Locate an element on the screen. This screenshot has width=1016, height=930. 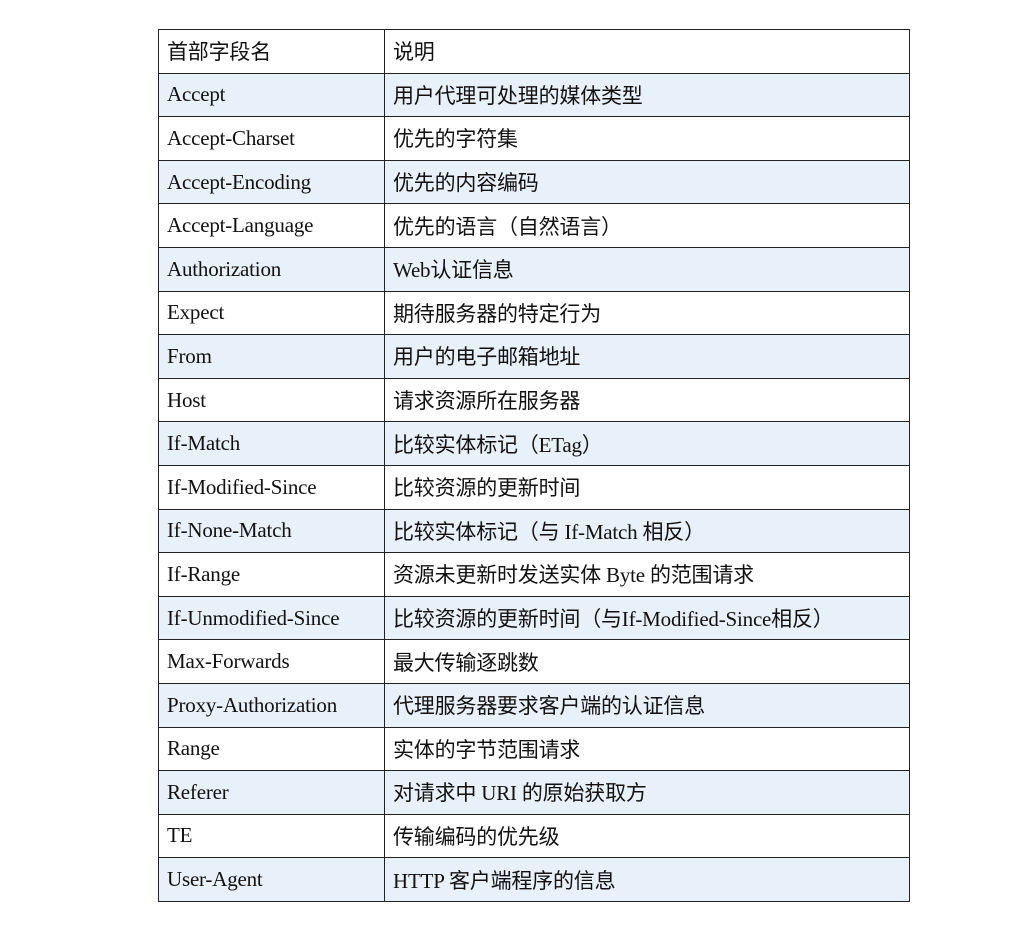
field-name-cell: If-Unmodified-Since is located at coordinates (271, 618).